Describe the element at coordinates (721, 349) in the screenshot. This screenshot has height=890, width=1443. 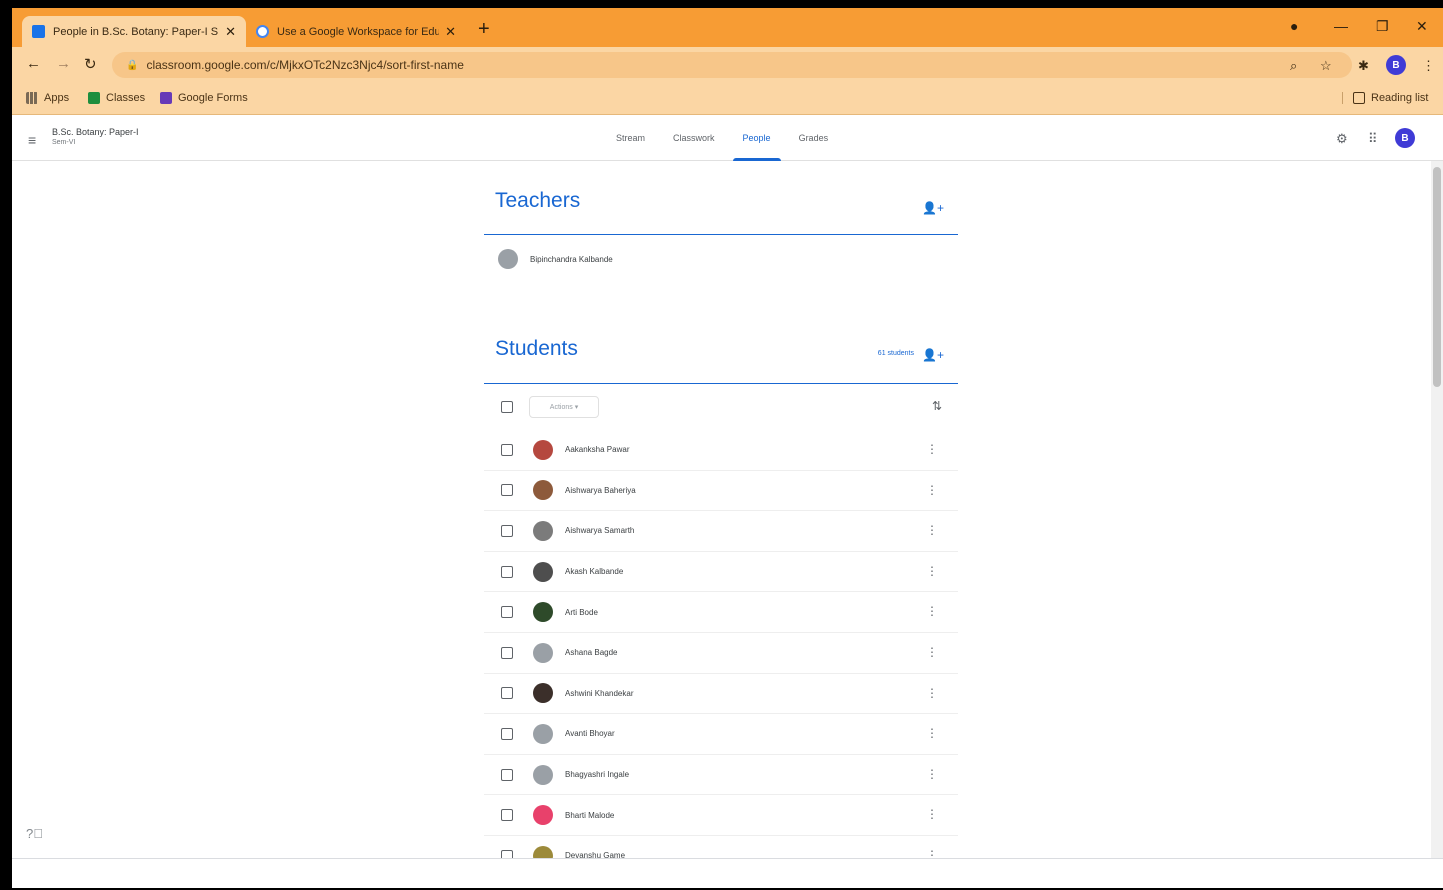
I see `students-header: Students 61 students 👤+` at that location.